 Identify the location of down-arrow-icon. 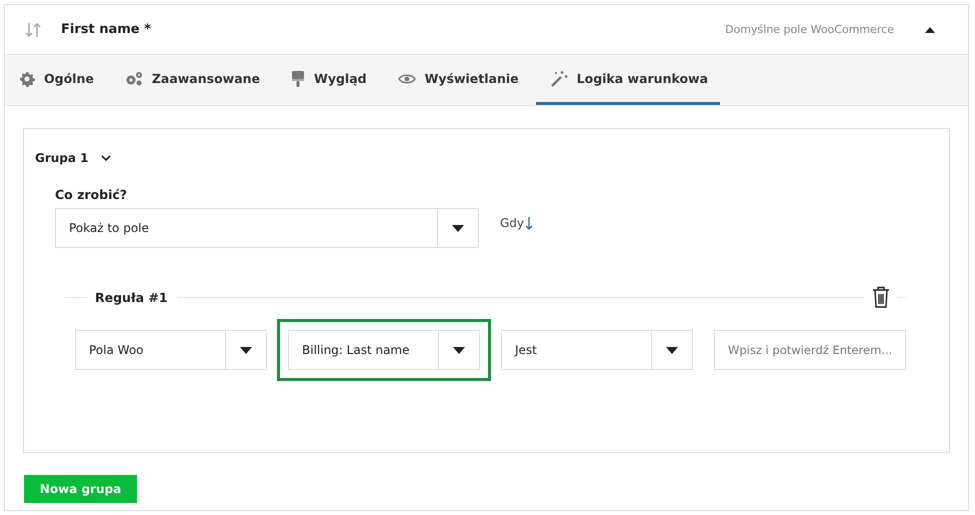
(529, 223).